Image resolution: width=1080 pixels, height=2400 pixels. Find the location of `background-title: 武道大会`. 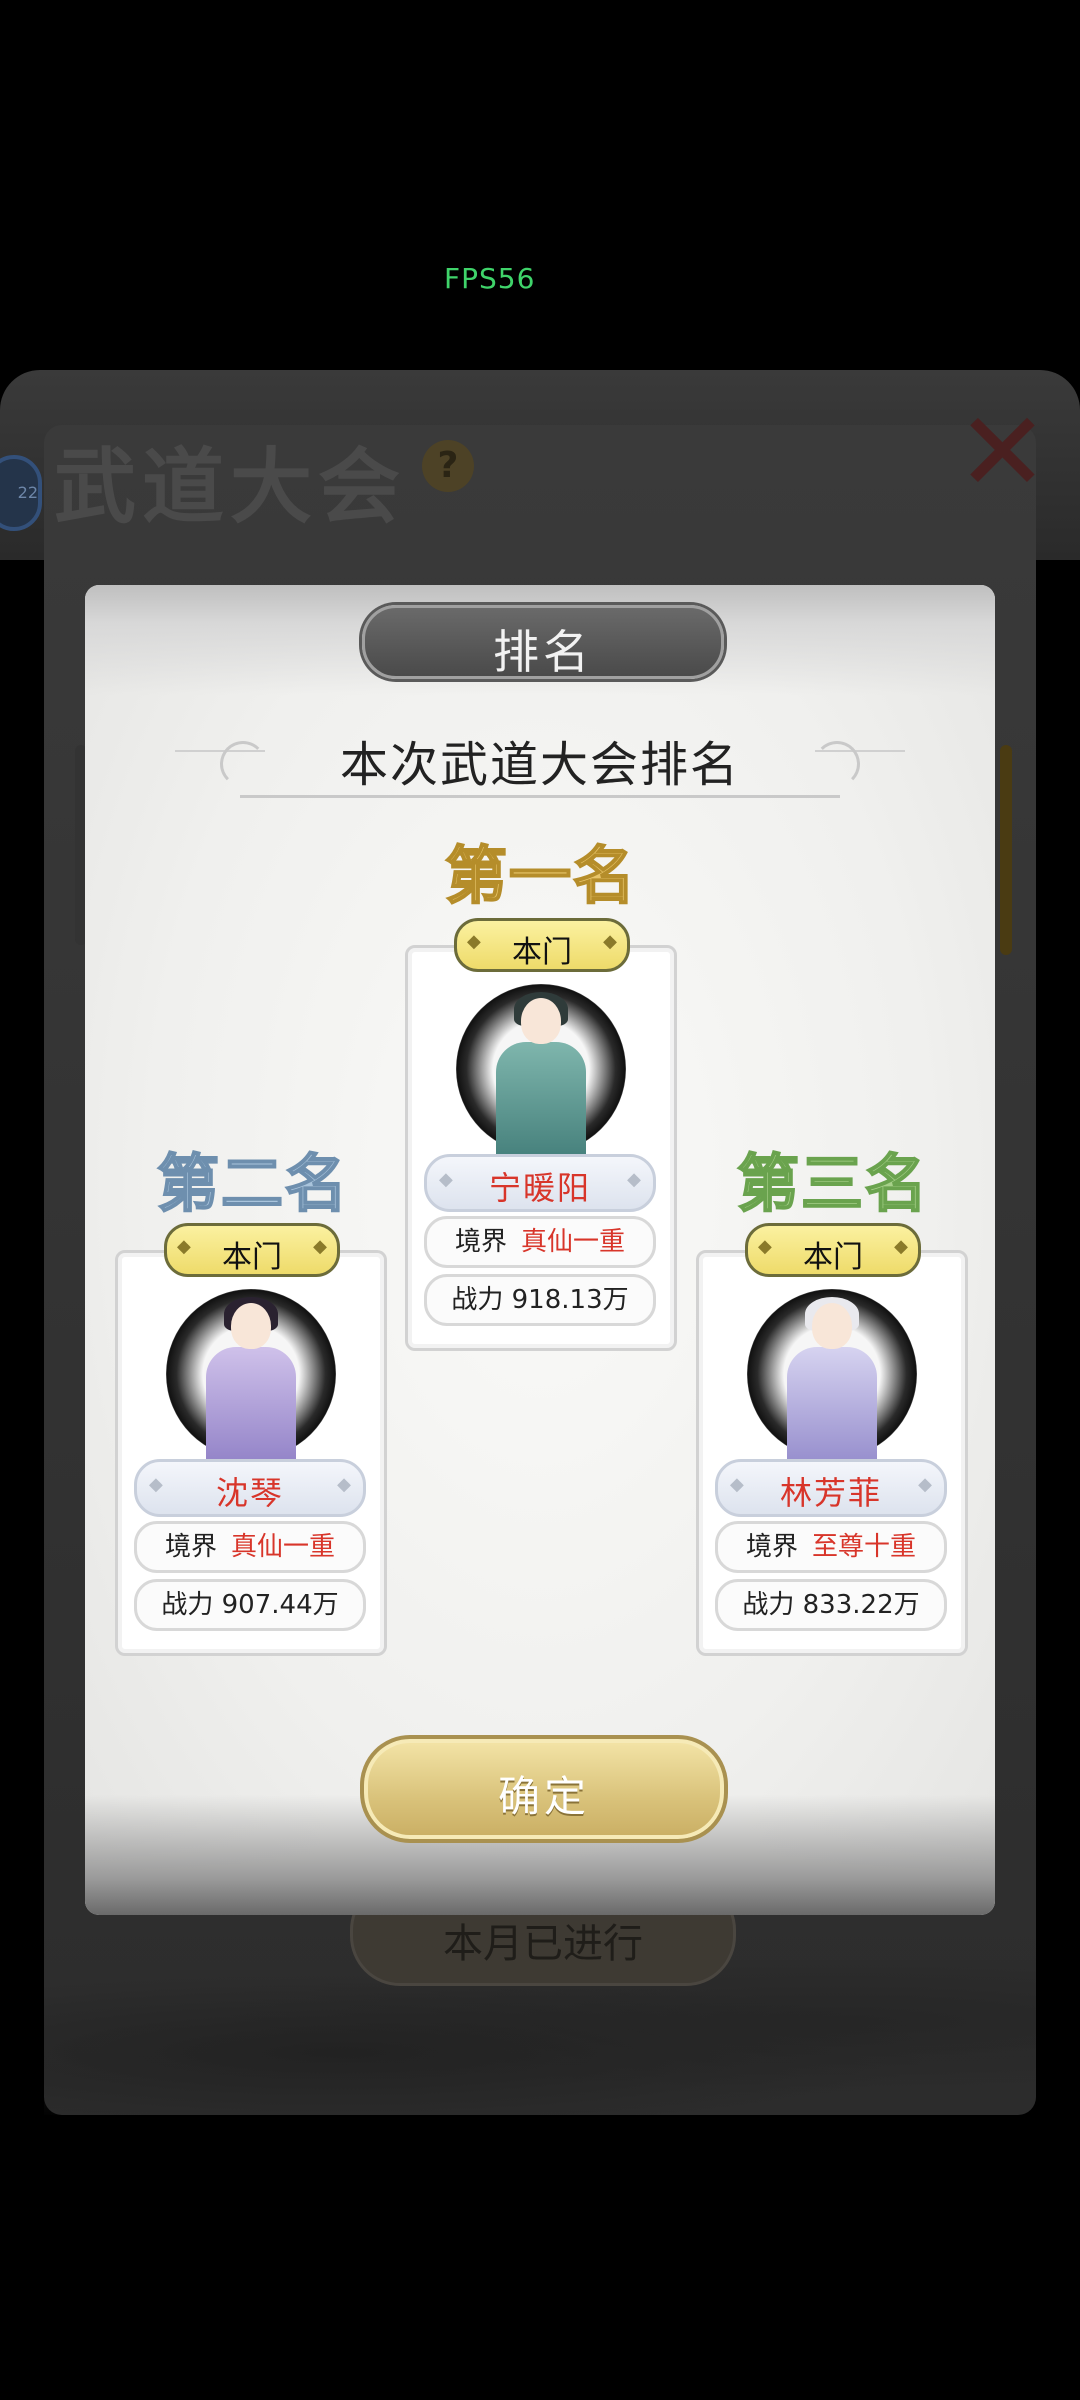

background-title: 武道大会 is located at coordinates (230, 487).